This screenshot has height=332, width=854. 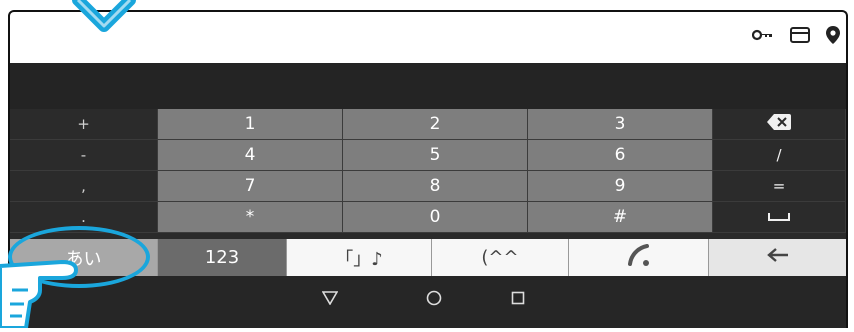 I want to click on enter-key, so click(x=777, y=257).